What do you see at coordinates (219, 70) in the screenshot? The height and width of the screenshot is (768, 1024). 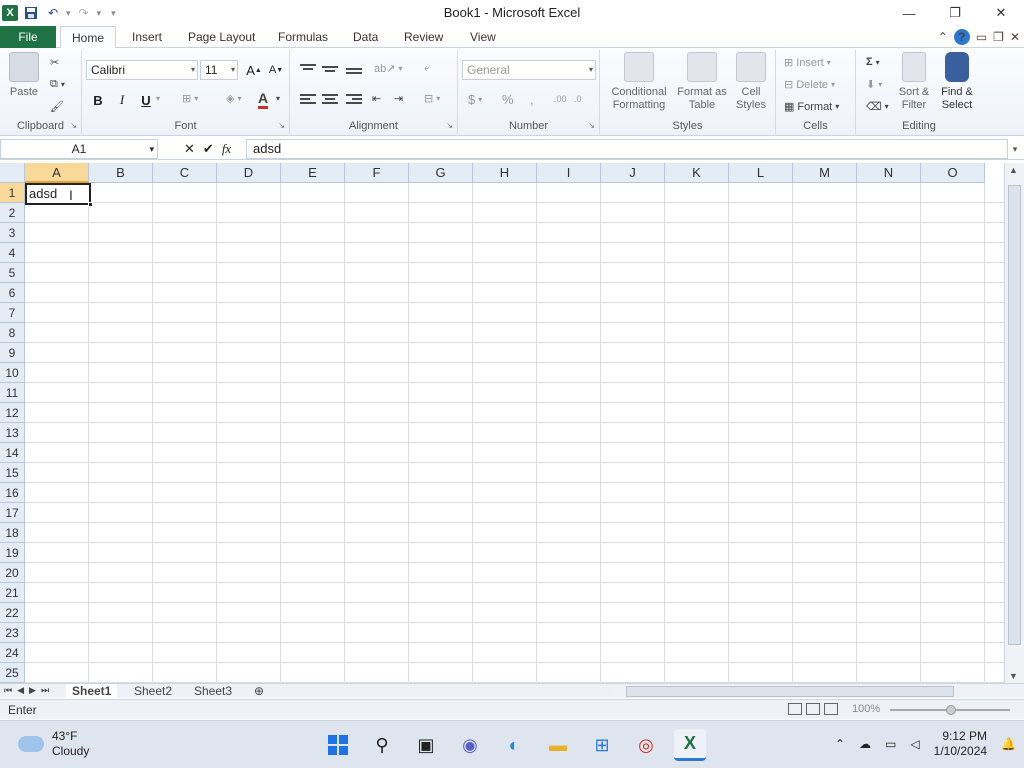 I see `font-size-dropdown: 11 ▾` at bounding box center [219, 70].